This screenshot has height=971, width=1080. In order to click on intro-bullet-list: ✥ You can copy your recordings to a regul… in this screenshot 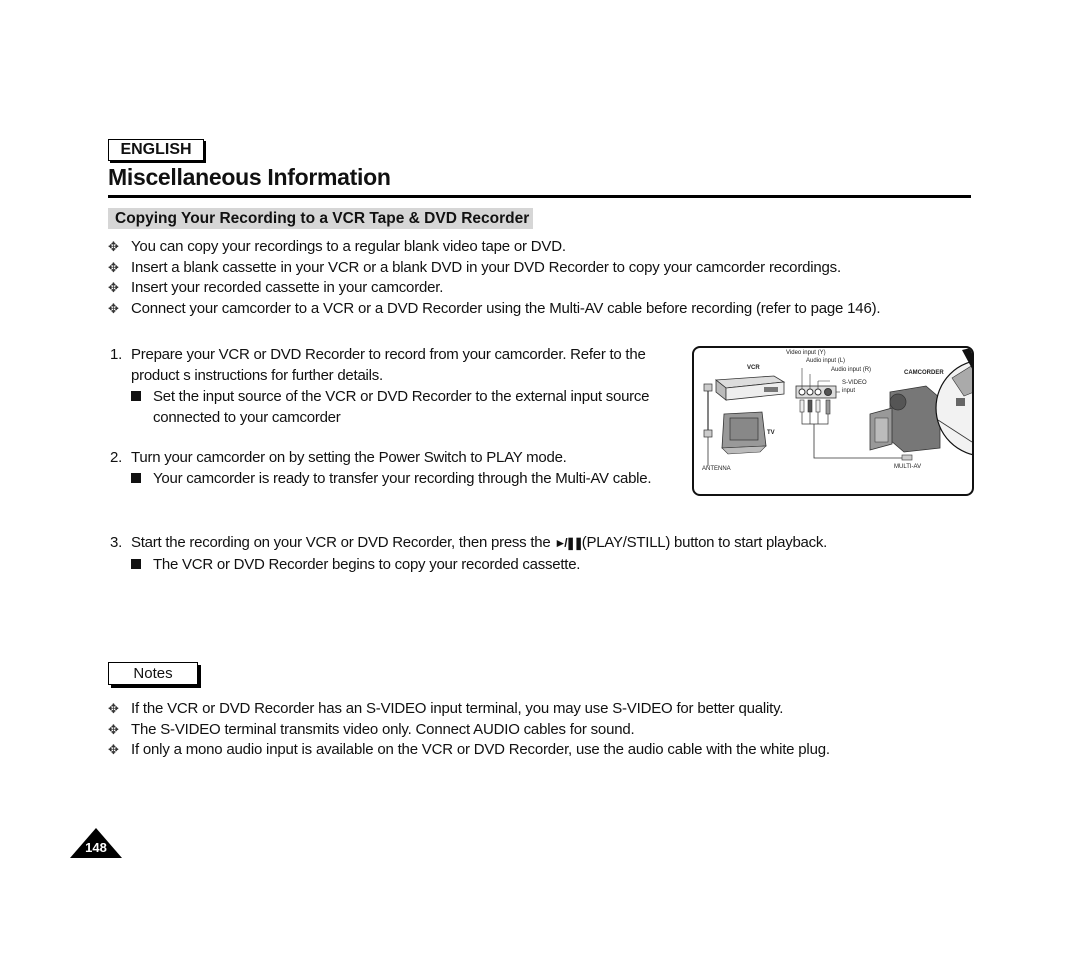, I will do `click(538, 278)`.